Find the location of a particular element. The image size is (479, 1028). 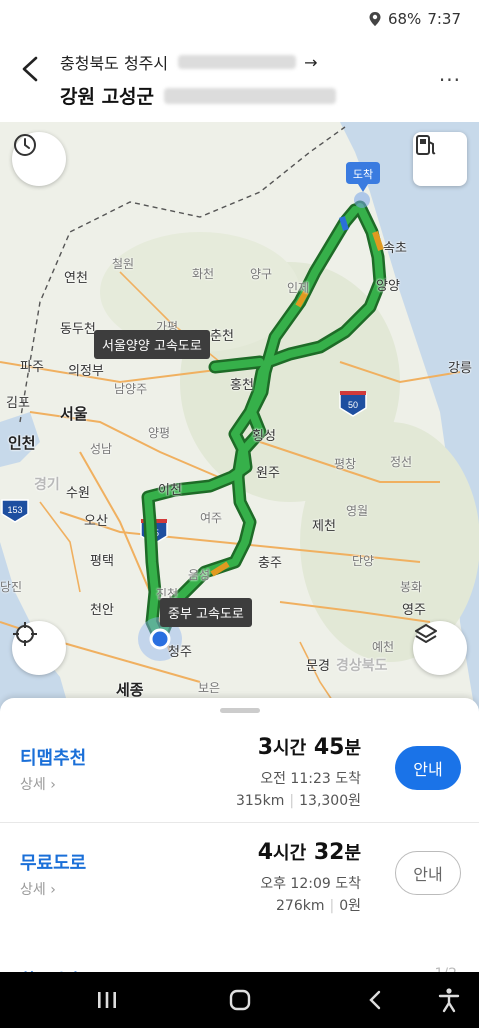

city-yeoju: 여주 is located at coordinates (211, 518).